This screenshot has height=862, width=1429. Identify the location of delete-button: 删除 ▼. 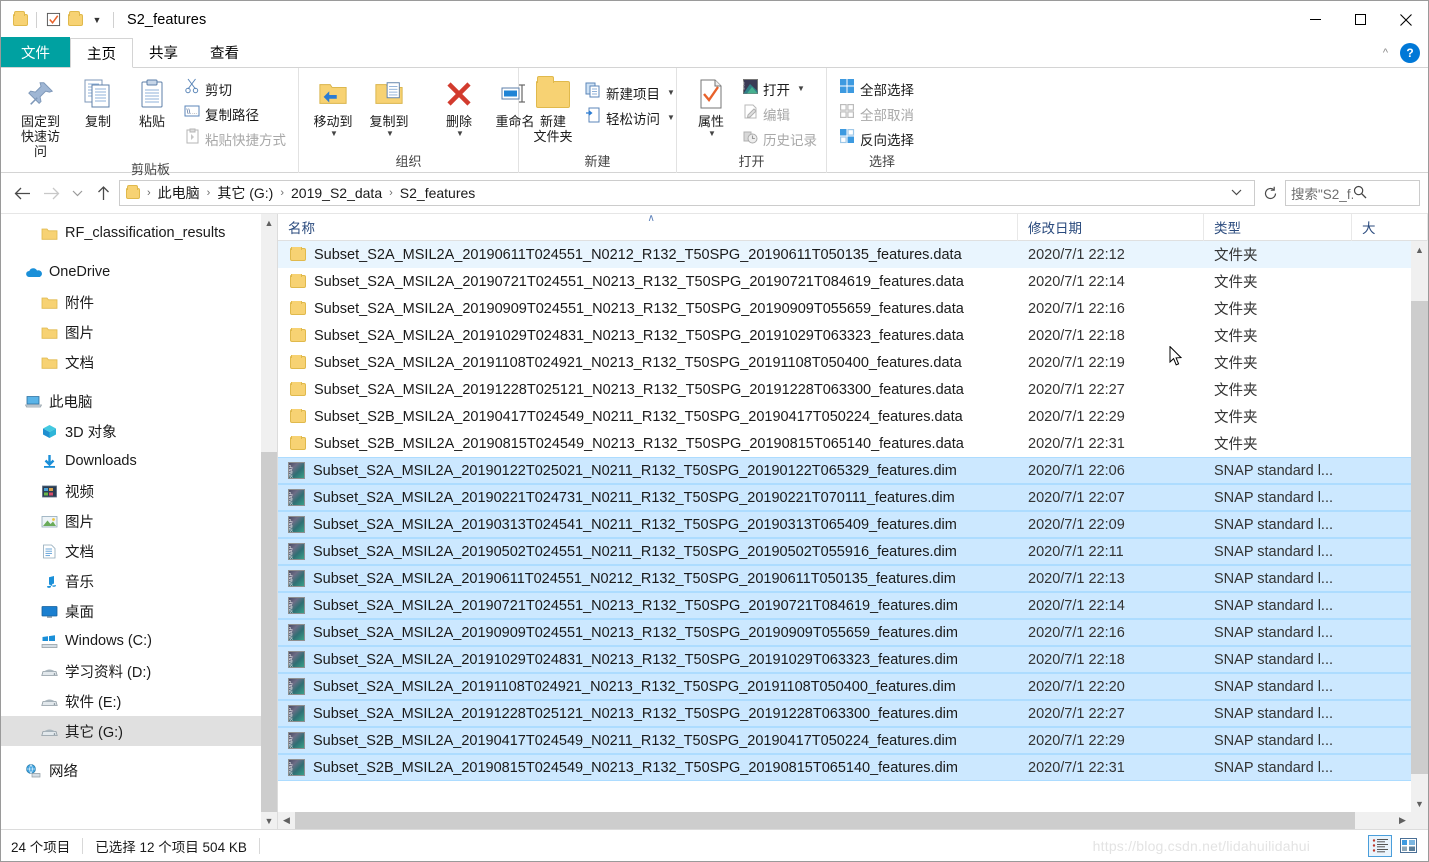
(459, 106).